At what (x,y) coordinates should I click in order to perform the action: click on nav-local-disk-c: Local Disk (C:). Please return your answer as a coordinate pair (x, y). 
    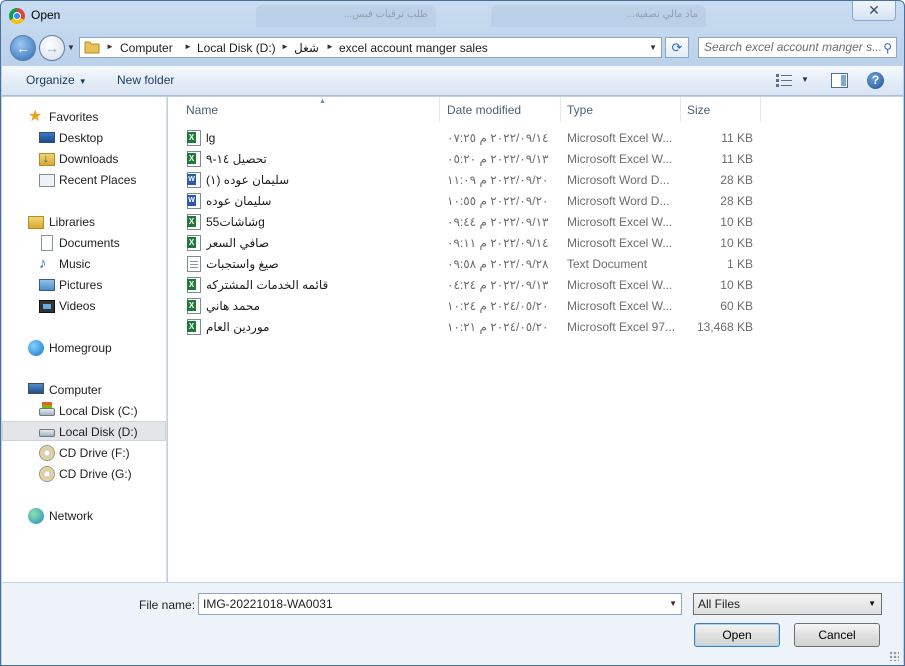
    Looking at the image, I should click on (84, 411).